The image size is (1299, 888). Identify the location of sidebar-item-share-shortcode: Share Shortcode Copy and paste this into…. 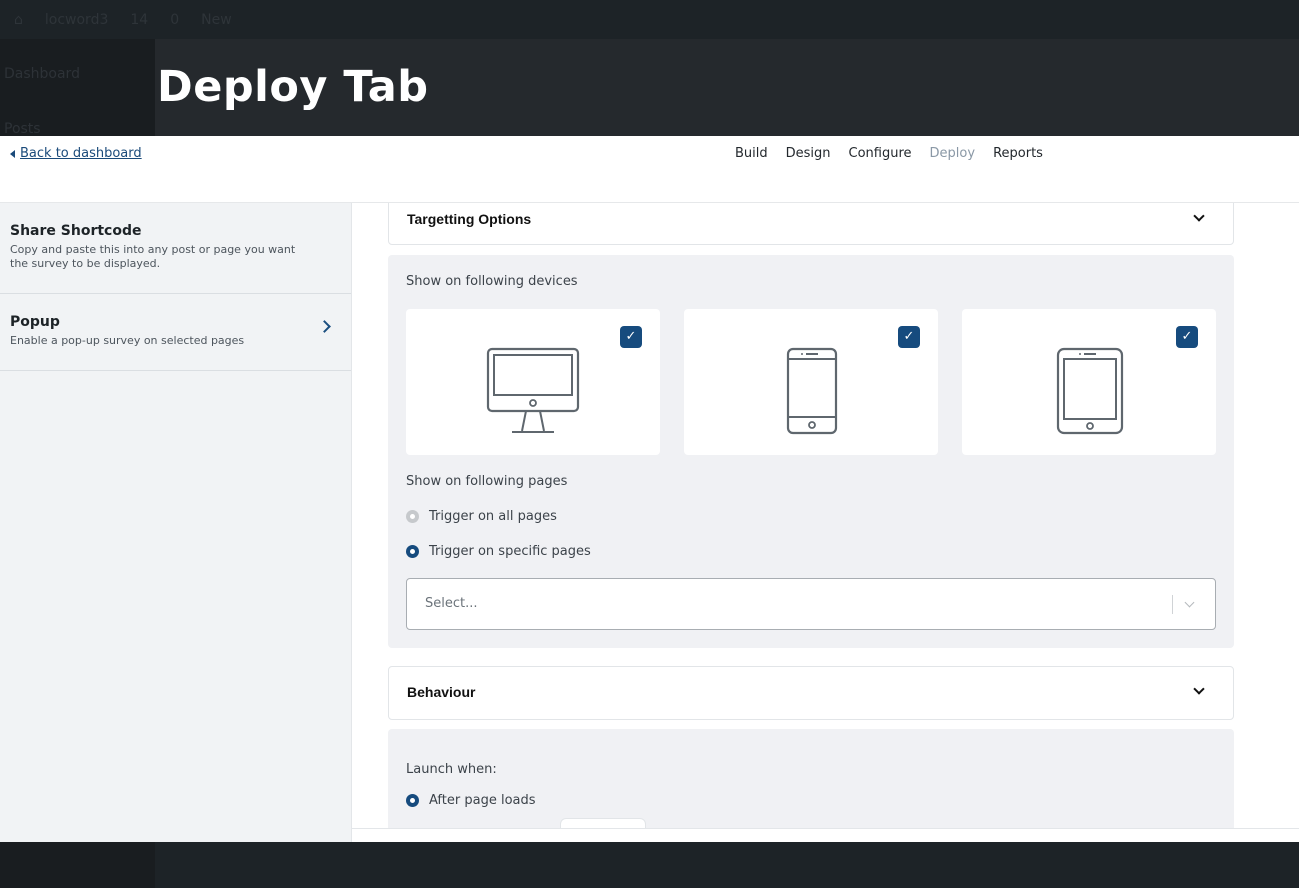
(175, 248).